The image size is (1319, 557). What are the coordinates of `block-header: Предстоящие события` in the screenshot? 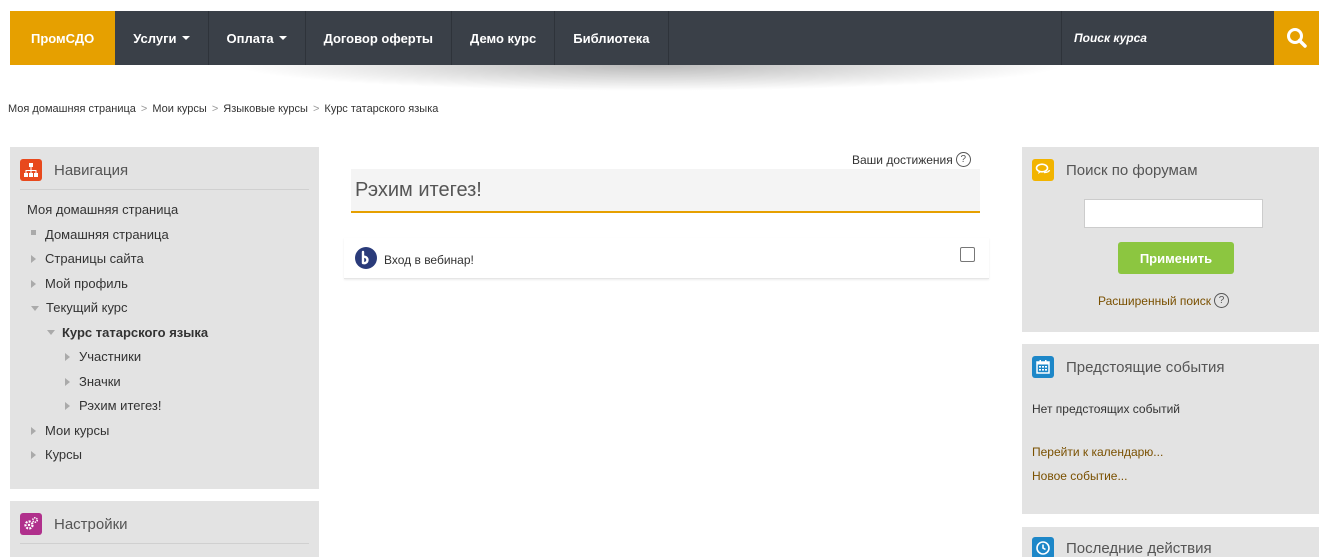 It's located at (1170, 365).